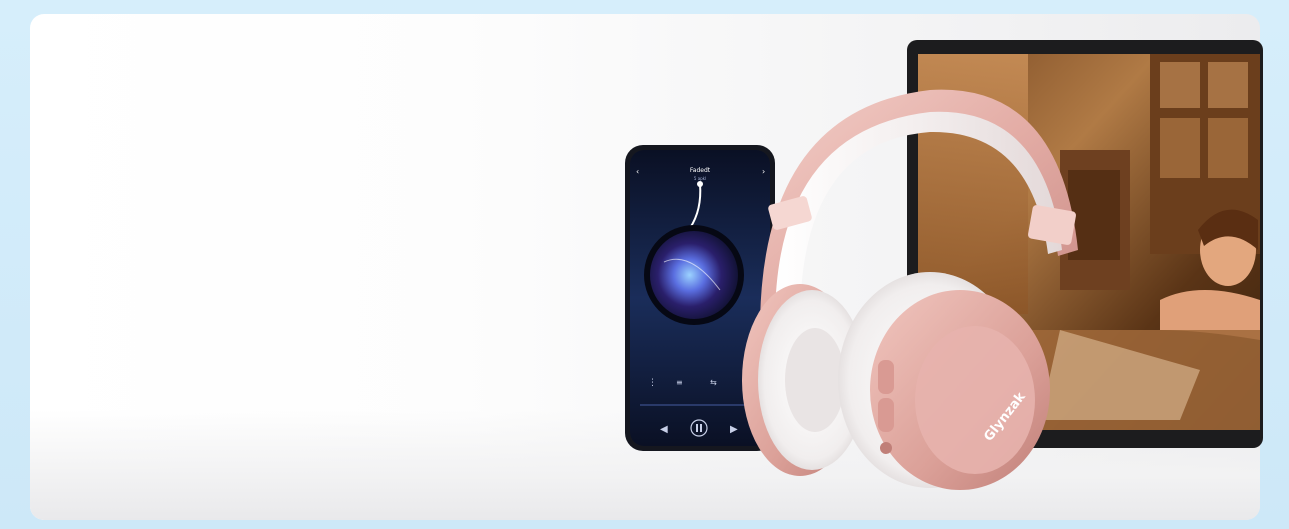 The width and height of the screenshot is (1289, 529). Describe the element at coordinates (664, 429) in the screenshot. I see `prev-icon: ◀` at that location.